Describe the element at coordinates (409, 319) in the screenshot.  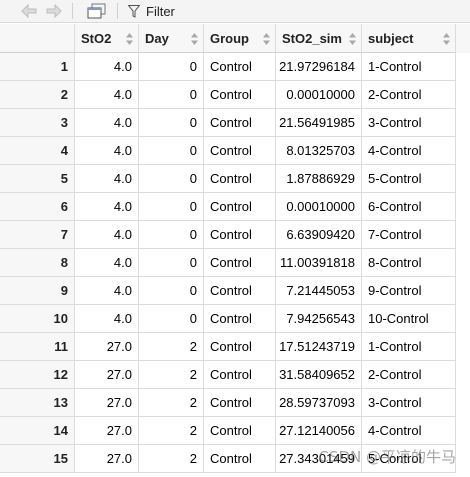
I see `table-cell: 10-Control` at that location.